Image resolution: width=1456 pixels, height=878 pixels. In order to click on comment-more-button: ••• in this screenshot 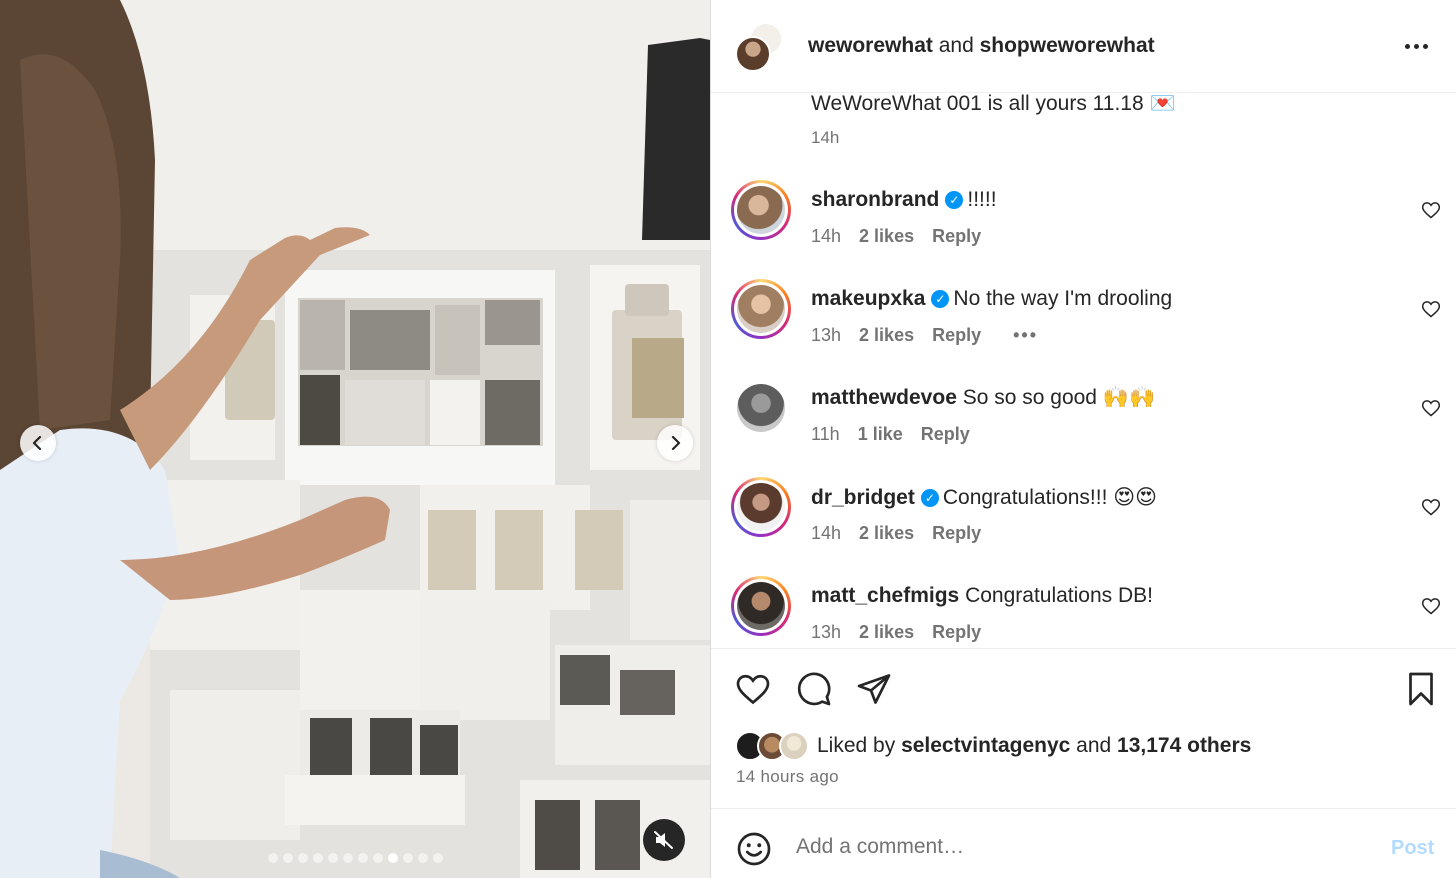, I will do `click(1025, 335)`.